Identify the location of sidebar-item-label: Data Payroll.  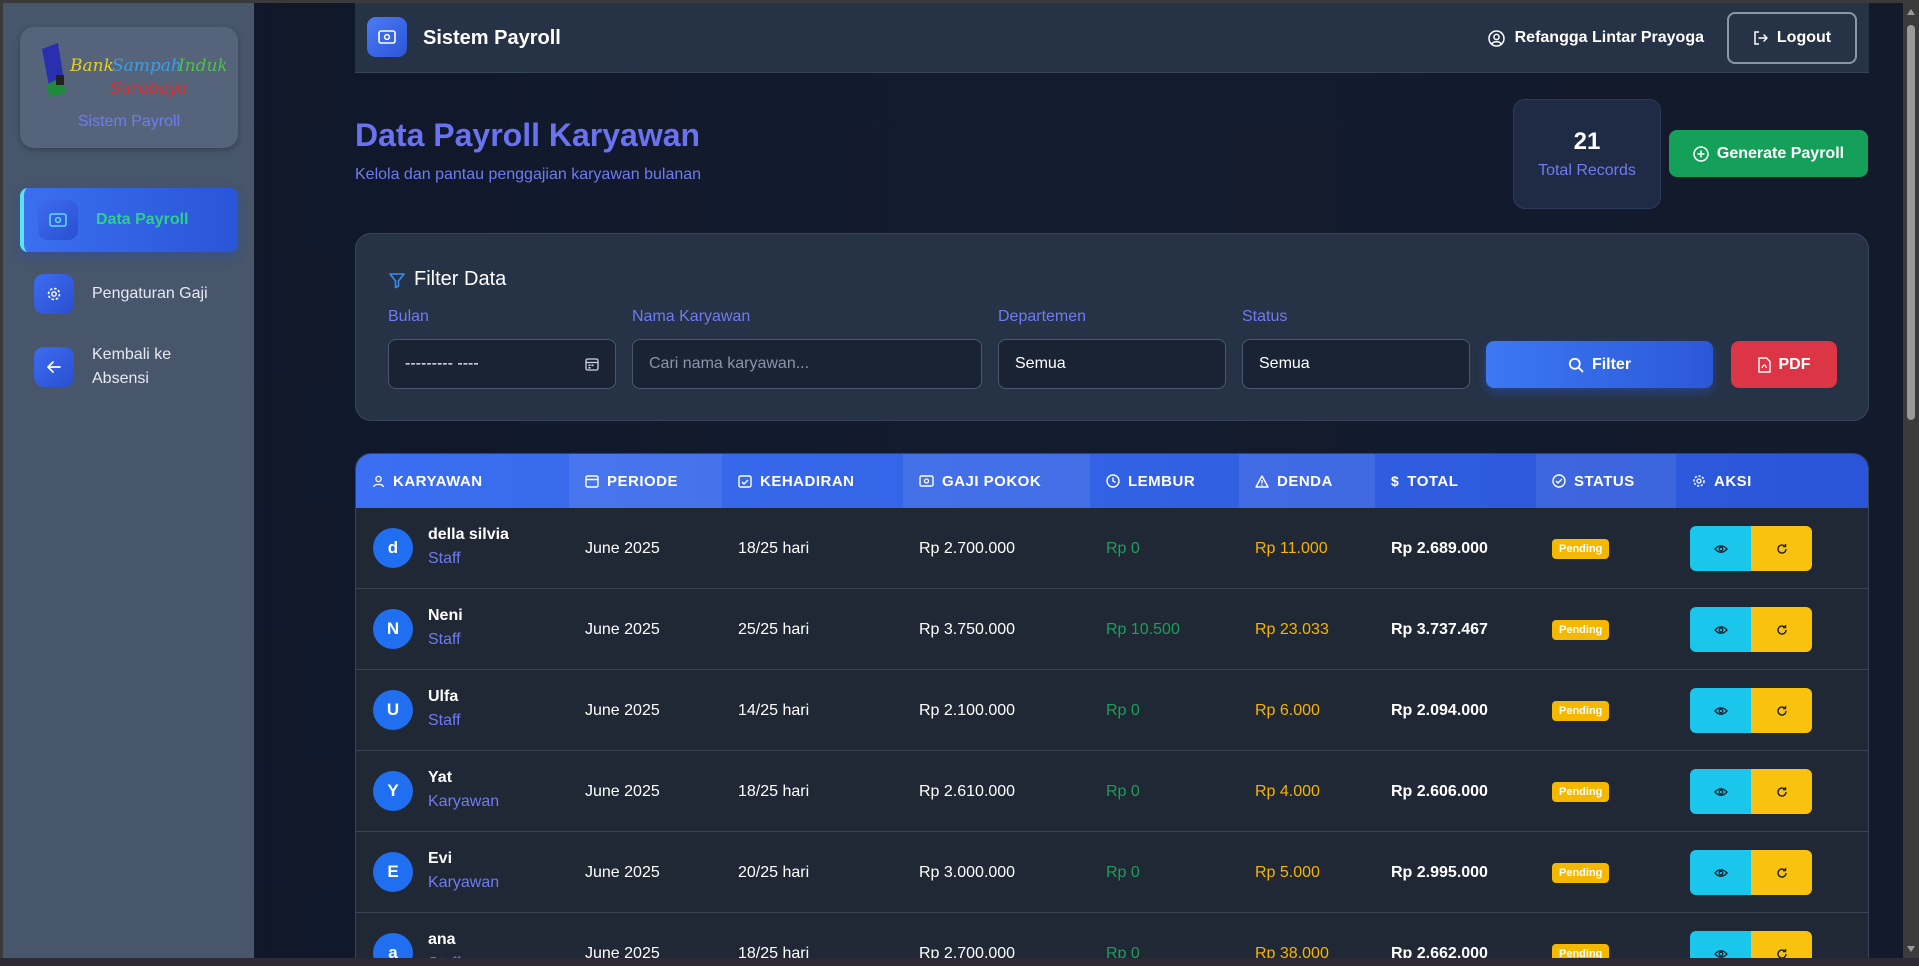
(142, 219).